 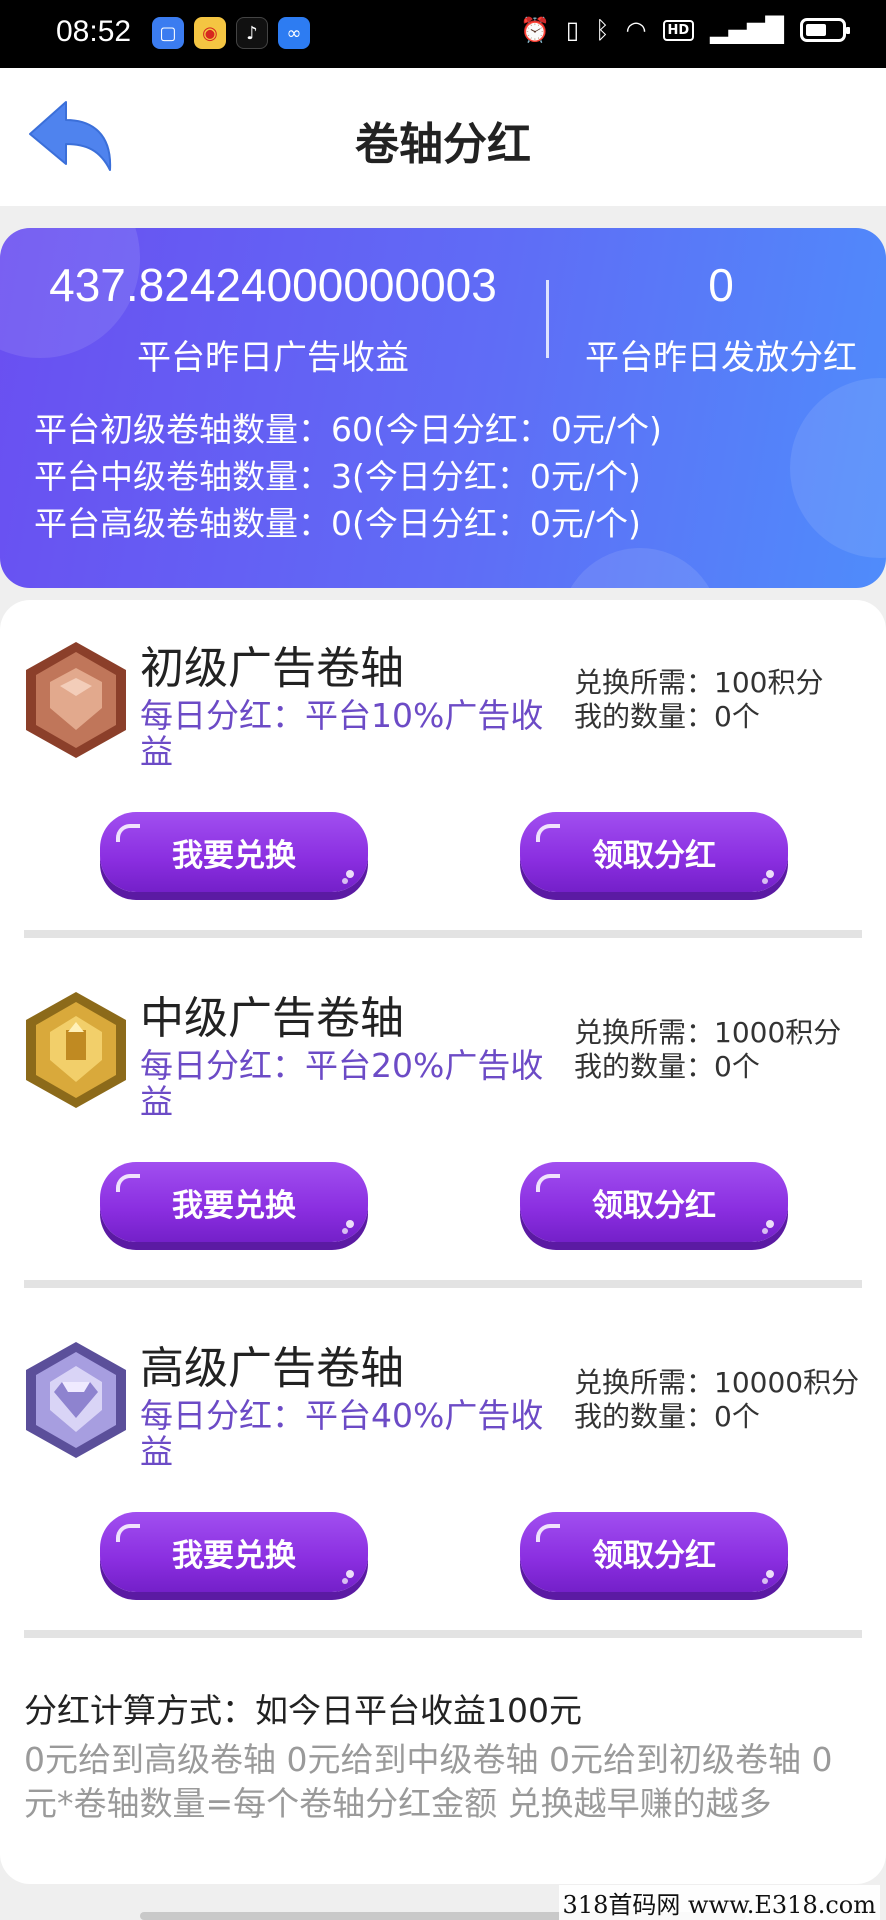 What do you see at coordinates (337, 523) in the screenshot?
I see `count-high: 平台高级卷轴数量：0(今日分红：0元/个)` at bounding box center [337, 523].